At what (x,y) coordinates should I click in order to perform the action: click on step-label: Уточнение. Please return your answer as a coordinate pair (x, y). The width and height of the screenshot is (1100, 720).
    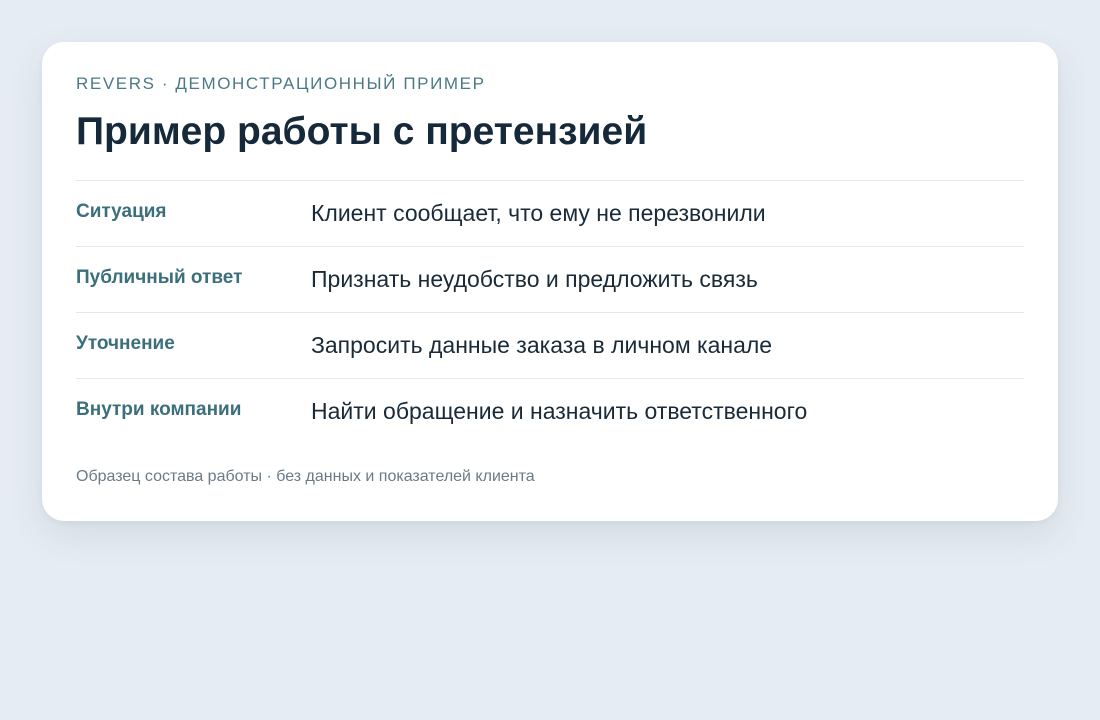
    Looking at the image, I should click on (125, 343).